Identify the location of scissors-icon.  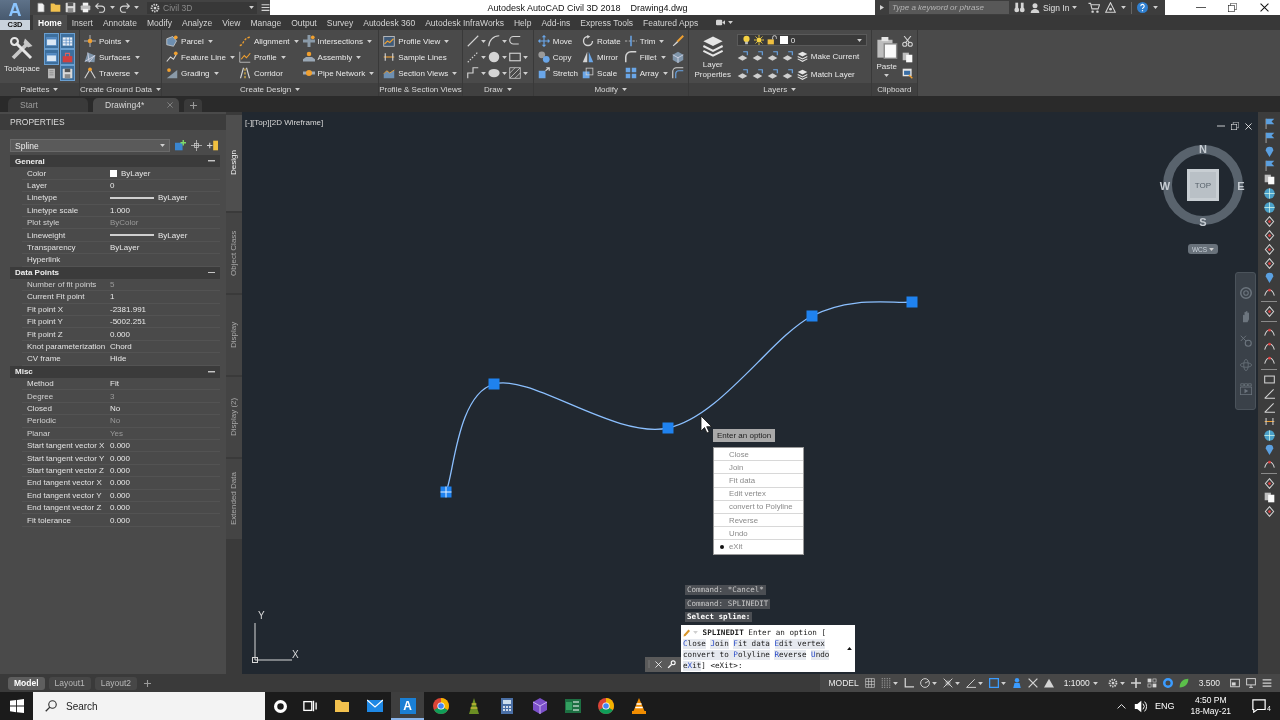
(907, 41).